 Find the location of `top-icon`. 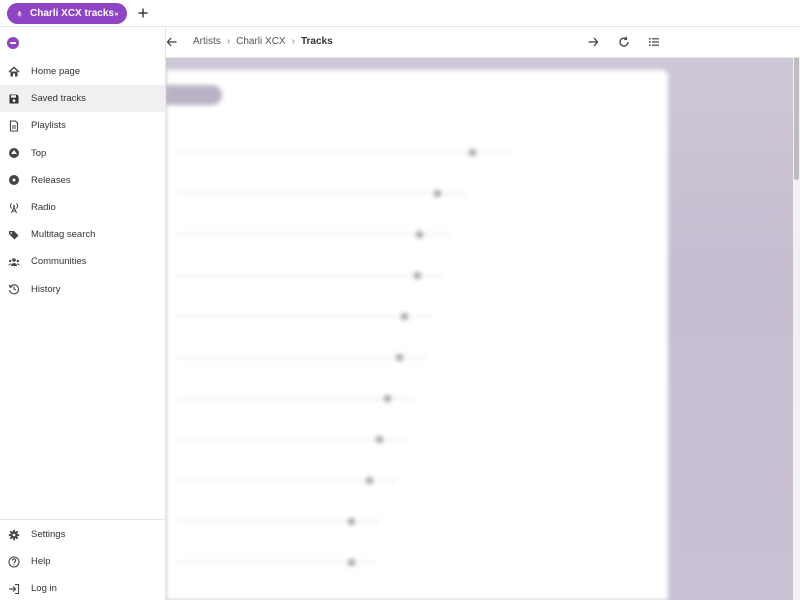

top-icon is located at coordinates (14, 153).